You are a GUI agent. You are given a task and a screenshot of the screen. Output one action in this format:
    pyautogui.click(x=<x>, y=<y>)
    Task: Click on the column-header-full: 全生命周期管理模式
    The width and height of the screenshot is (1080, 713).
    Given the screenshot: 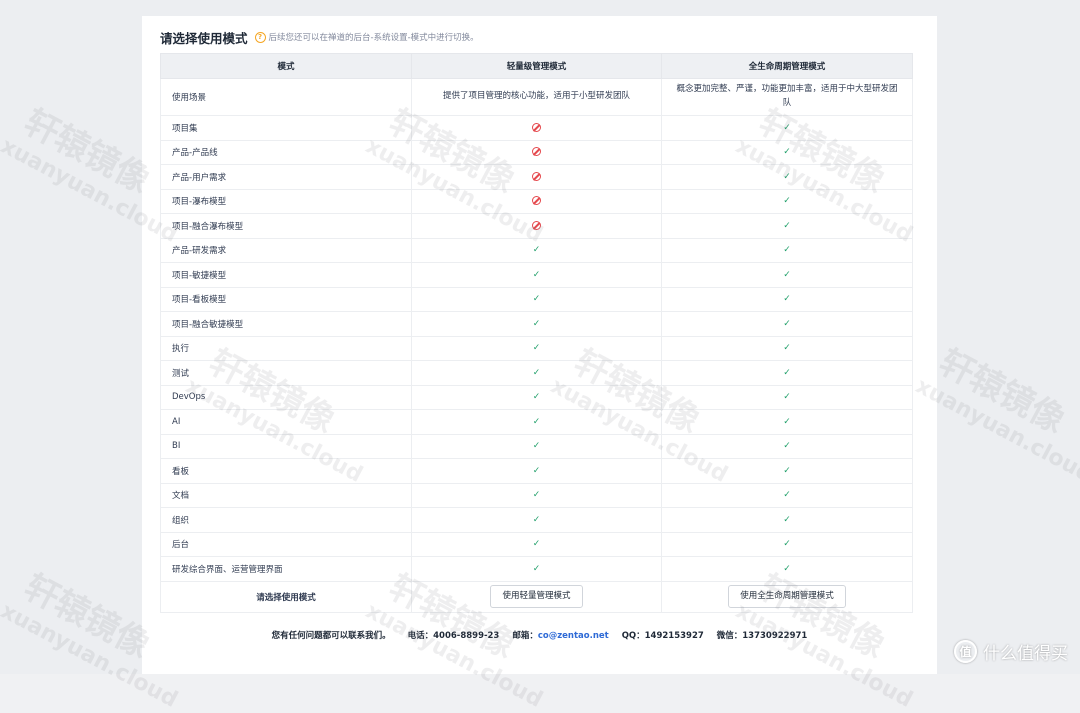 What is the action you would take?
    pyautogui.click(x=787, y=66)
    